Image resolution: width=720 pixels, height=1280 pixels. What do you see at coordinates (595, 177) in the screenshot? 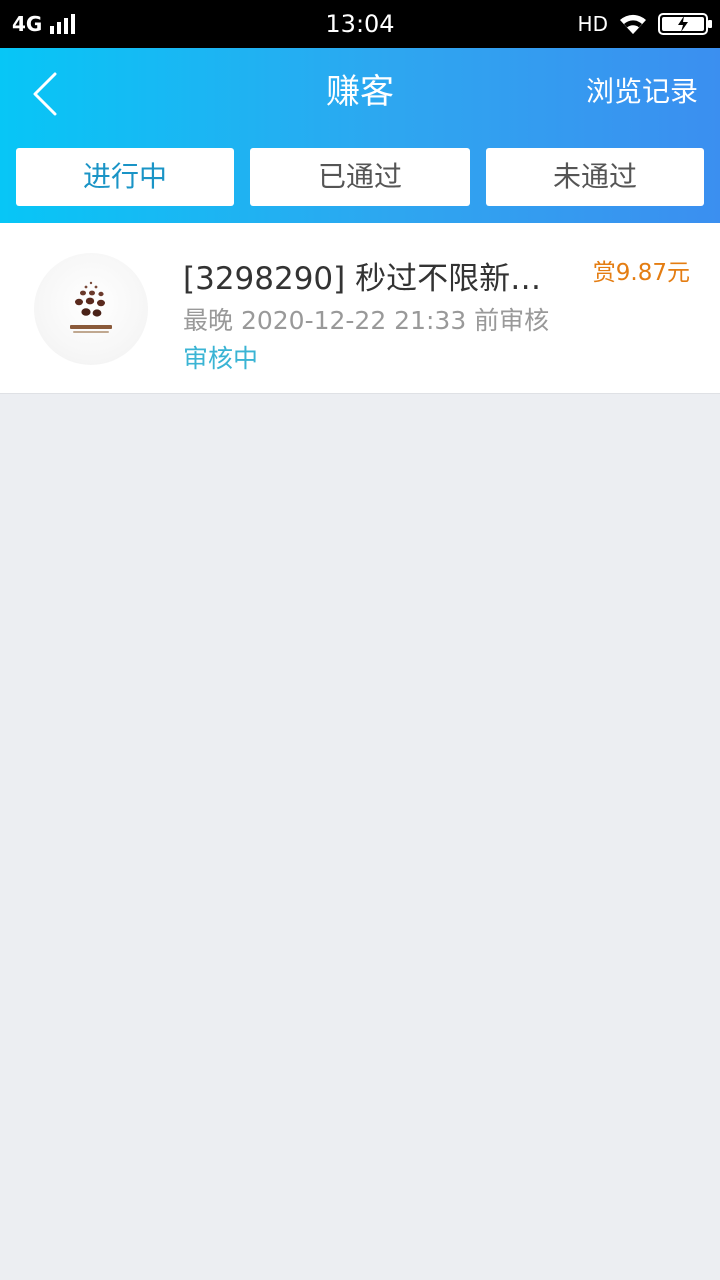
I see `tab-rejected: 未通过` at bounding box center [595, 177].